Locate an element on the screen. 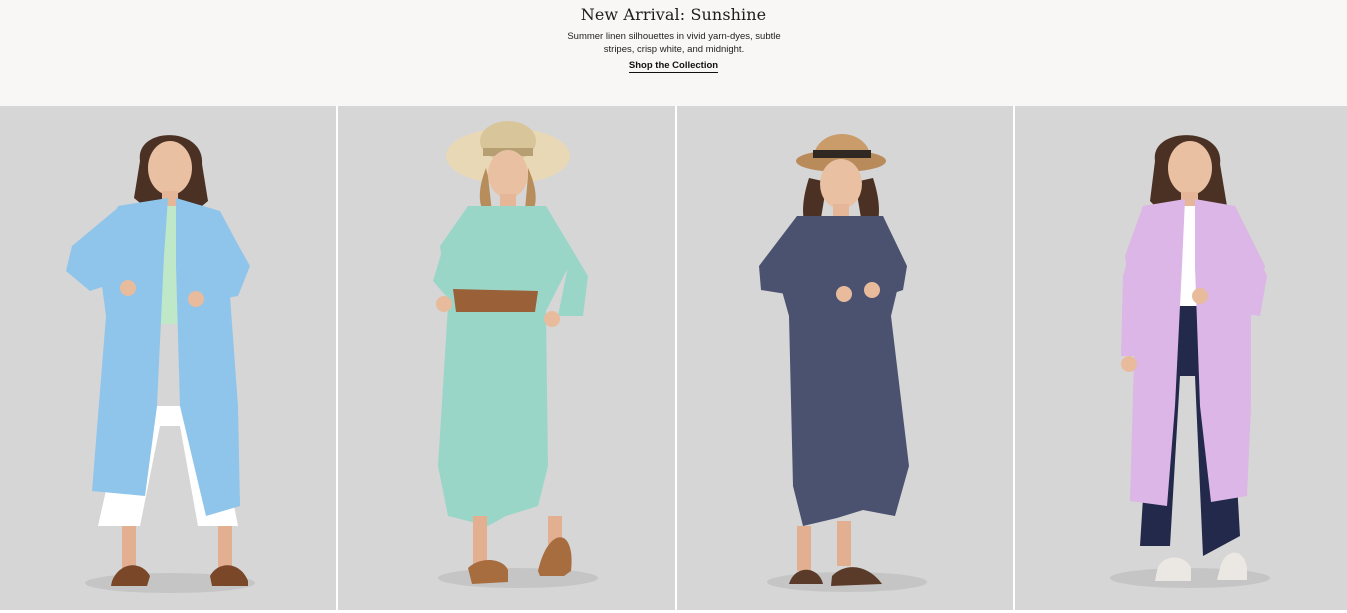 This screenshot has height=613, width=1347. shop-collection-link: Shop the Collection is located at coordinates (673, 66).